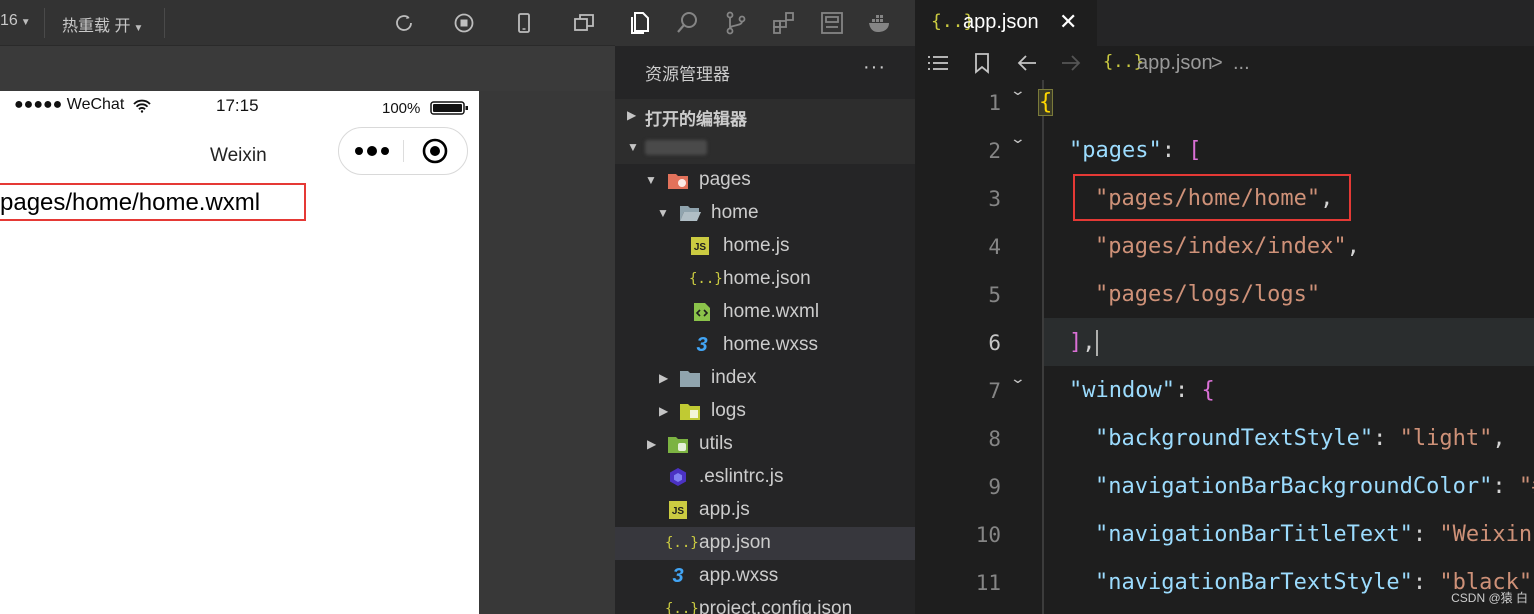  What do you see at coordinates (1135, 150) in the screenshot?
I see `code-line-2: "pages": [` at bounding box center [1135, 150].